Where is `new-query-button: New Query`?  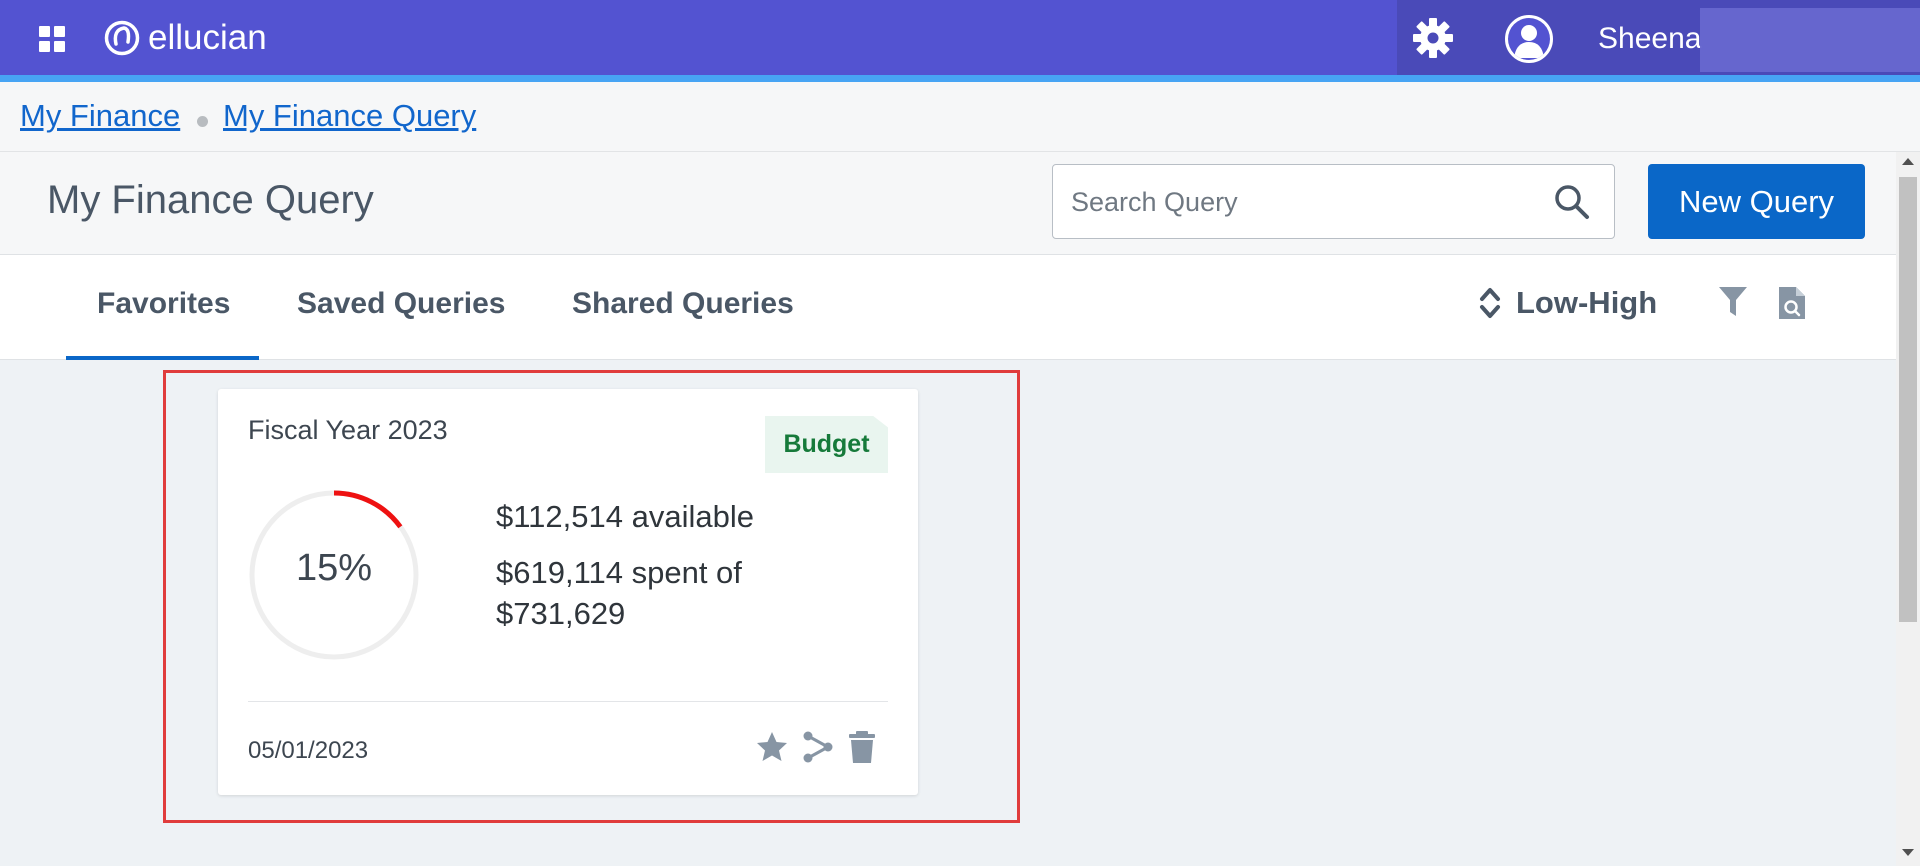 new-query-button: New Query is located at coordinates (1756, 201).